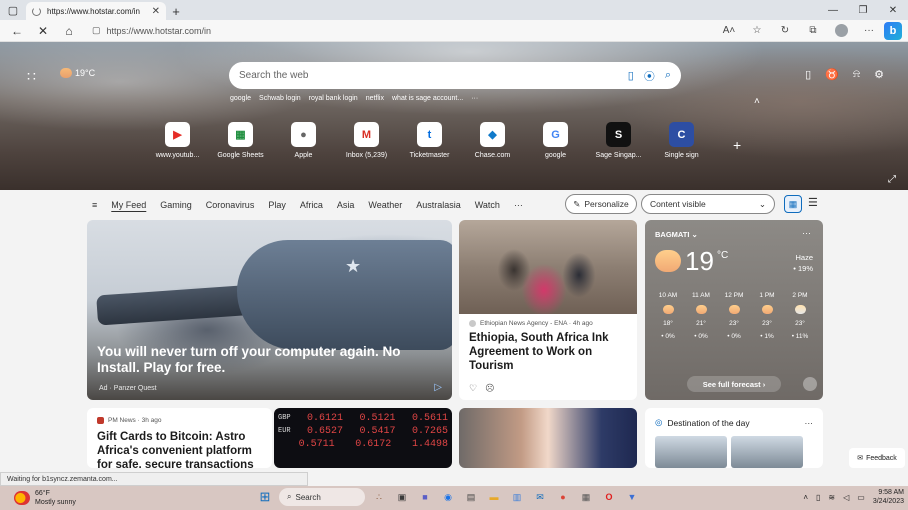  What do you see at coordinates (879, 74) in the screenshot?
I see `settings-gear-icon: ⚙` at bounding box center [879, 74].